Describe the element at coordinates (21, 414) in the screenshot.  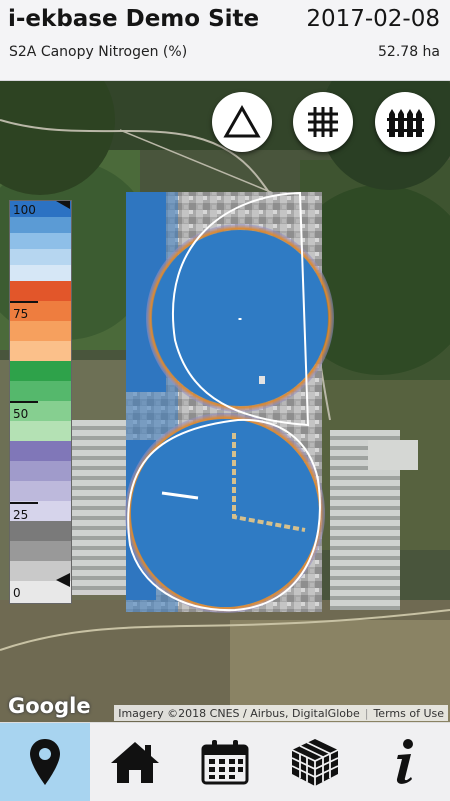
I see `legend-label-50: 50` at that location.